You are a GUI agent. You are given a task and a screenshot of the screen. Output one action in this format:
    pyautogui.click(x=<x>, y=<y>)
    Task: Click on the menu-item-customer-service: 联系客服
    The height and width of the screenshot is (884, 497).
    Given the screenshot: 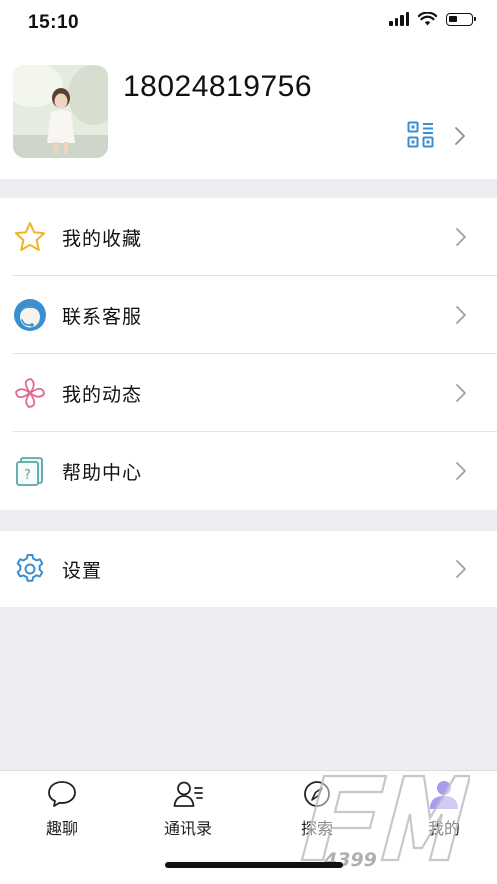 What is the action you would take?
    pyautogui.click(x=248, y=315)
    